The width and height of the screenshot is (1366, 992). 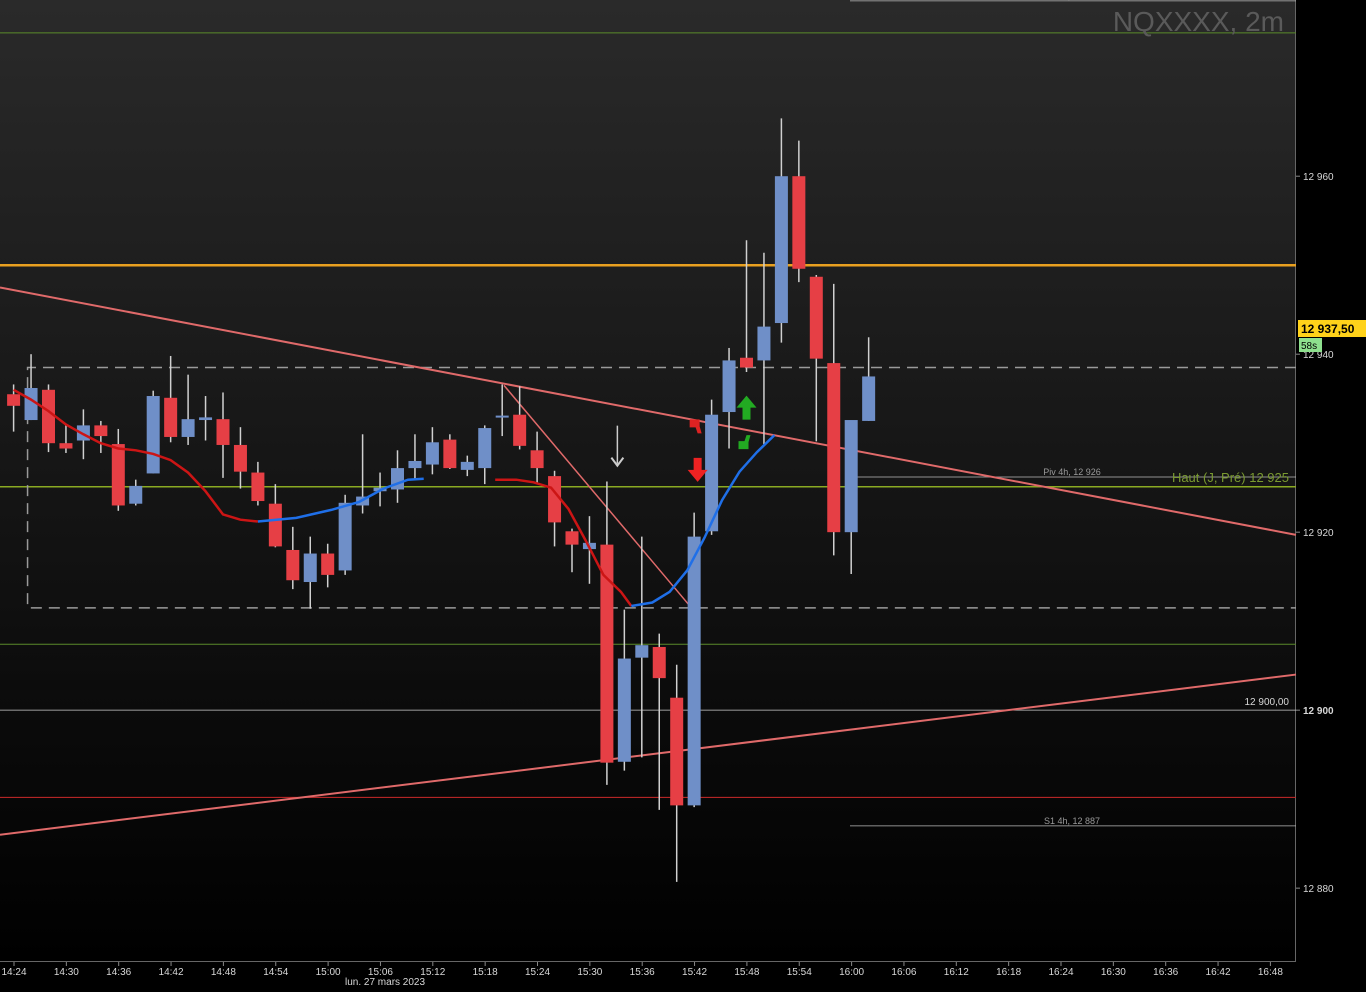 What do you see at coordinates (1165, 972) in the screenshot?
I see `x-tick-label: 16:36` at bounding box center [1165, 972].